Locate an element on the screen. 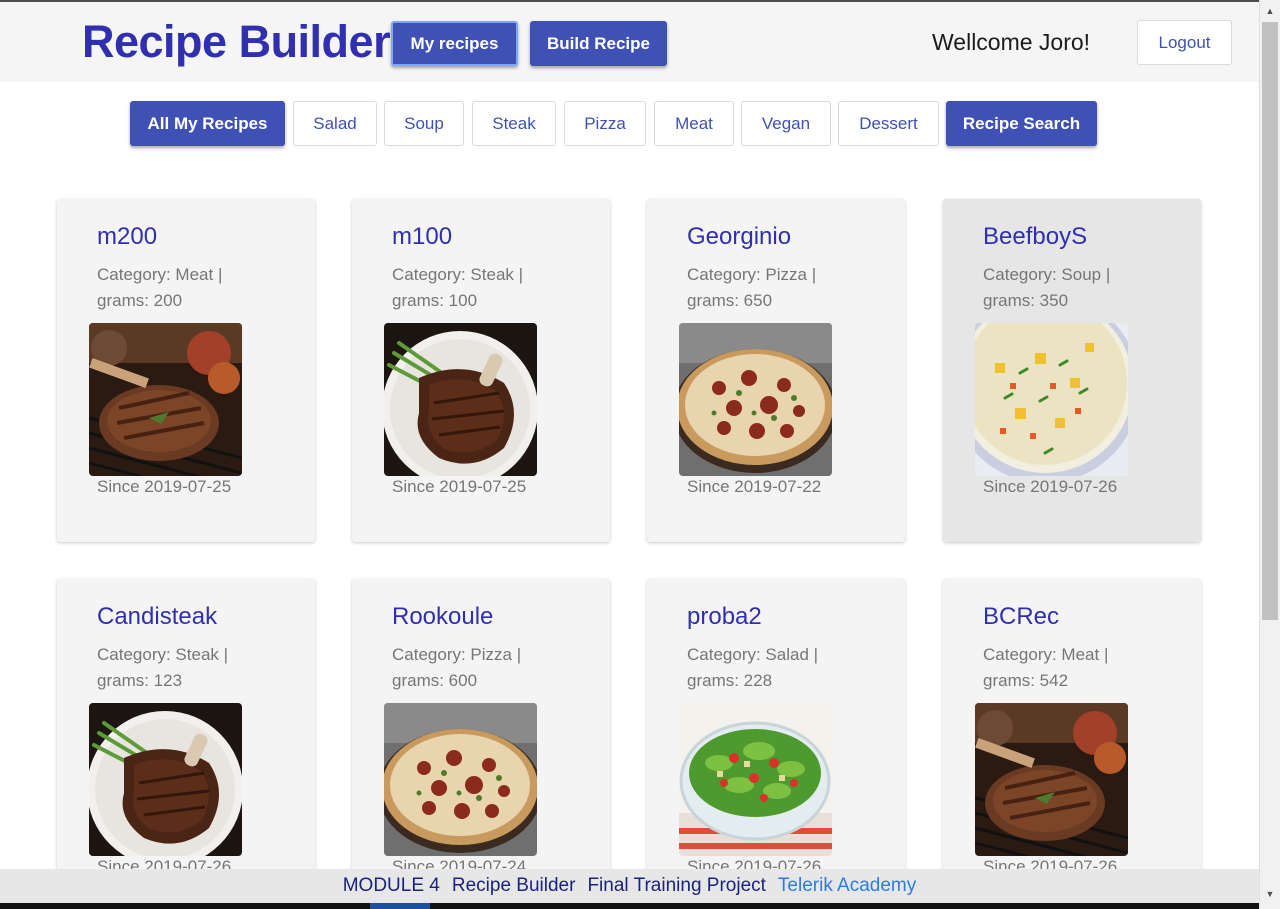 The image size is (1280, 909). footer-app-name: Recipe Builder is located at coordinates (513, 885).